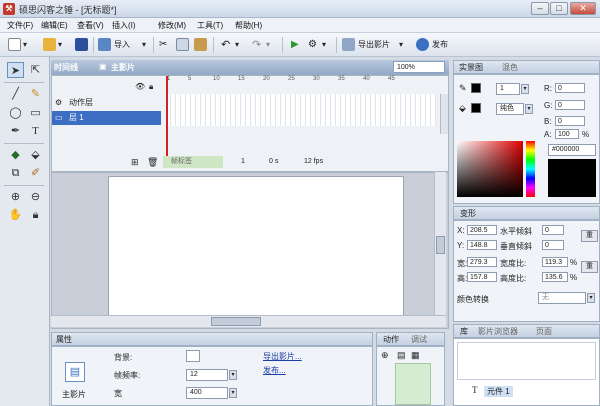 The height and width of the screenshot is (406, 600). I want to click on test-dropdown-icon: ▾, so click(324, 45).